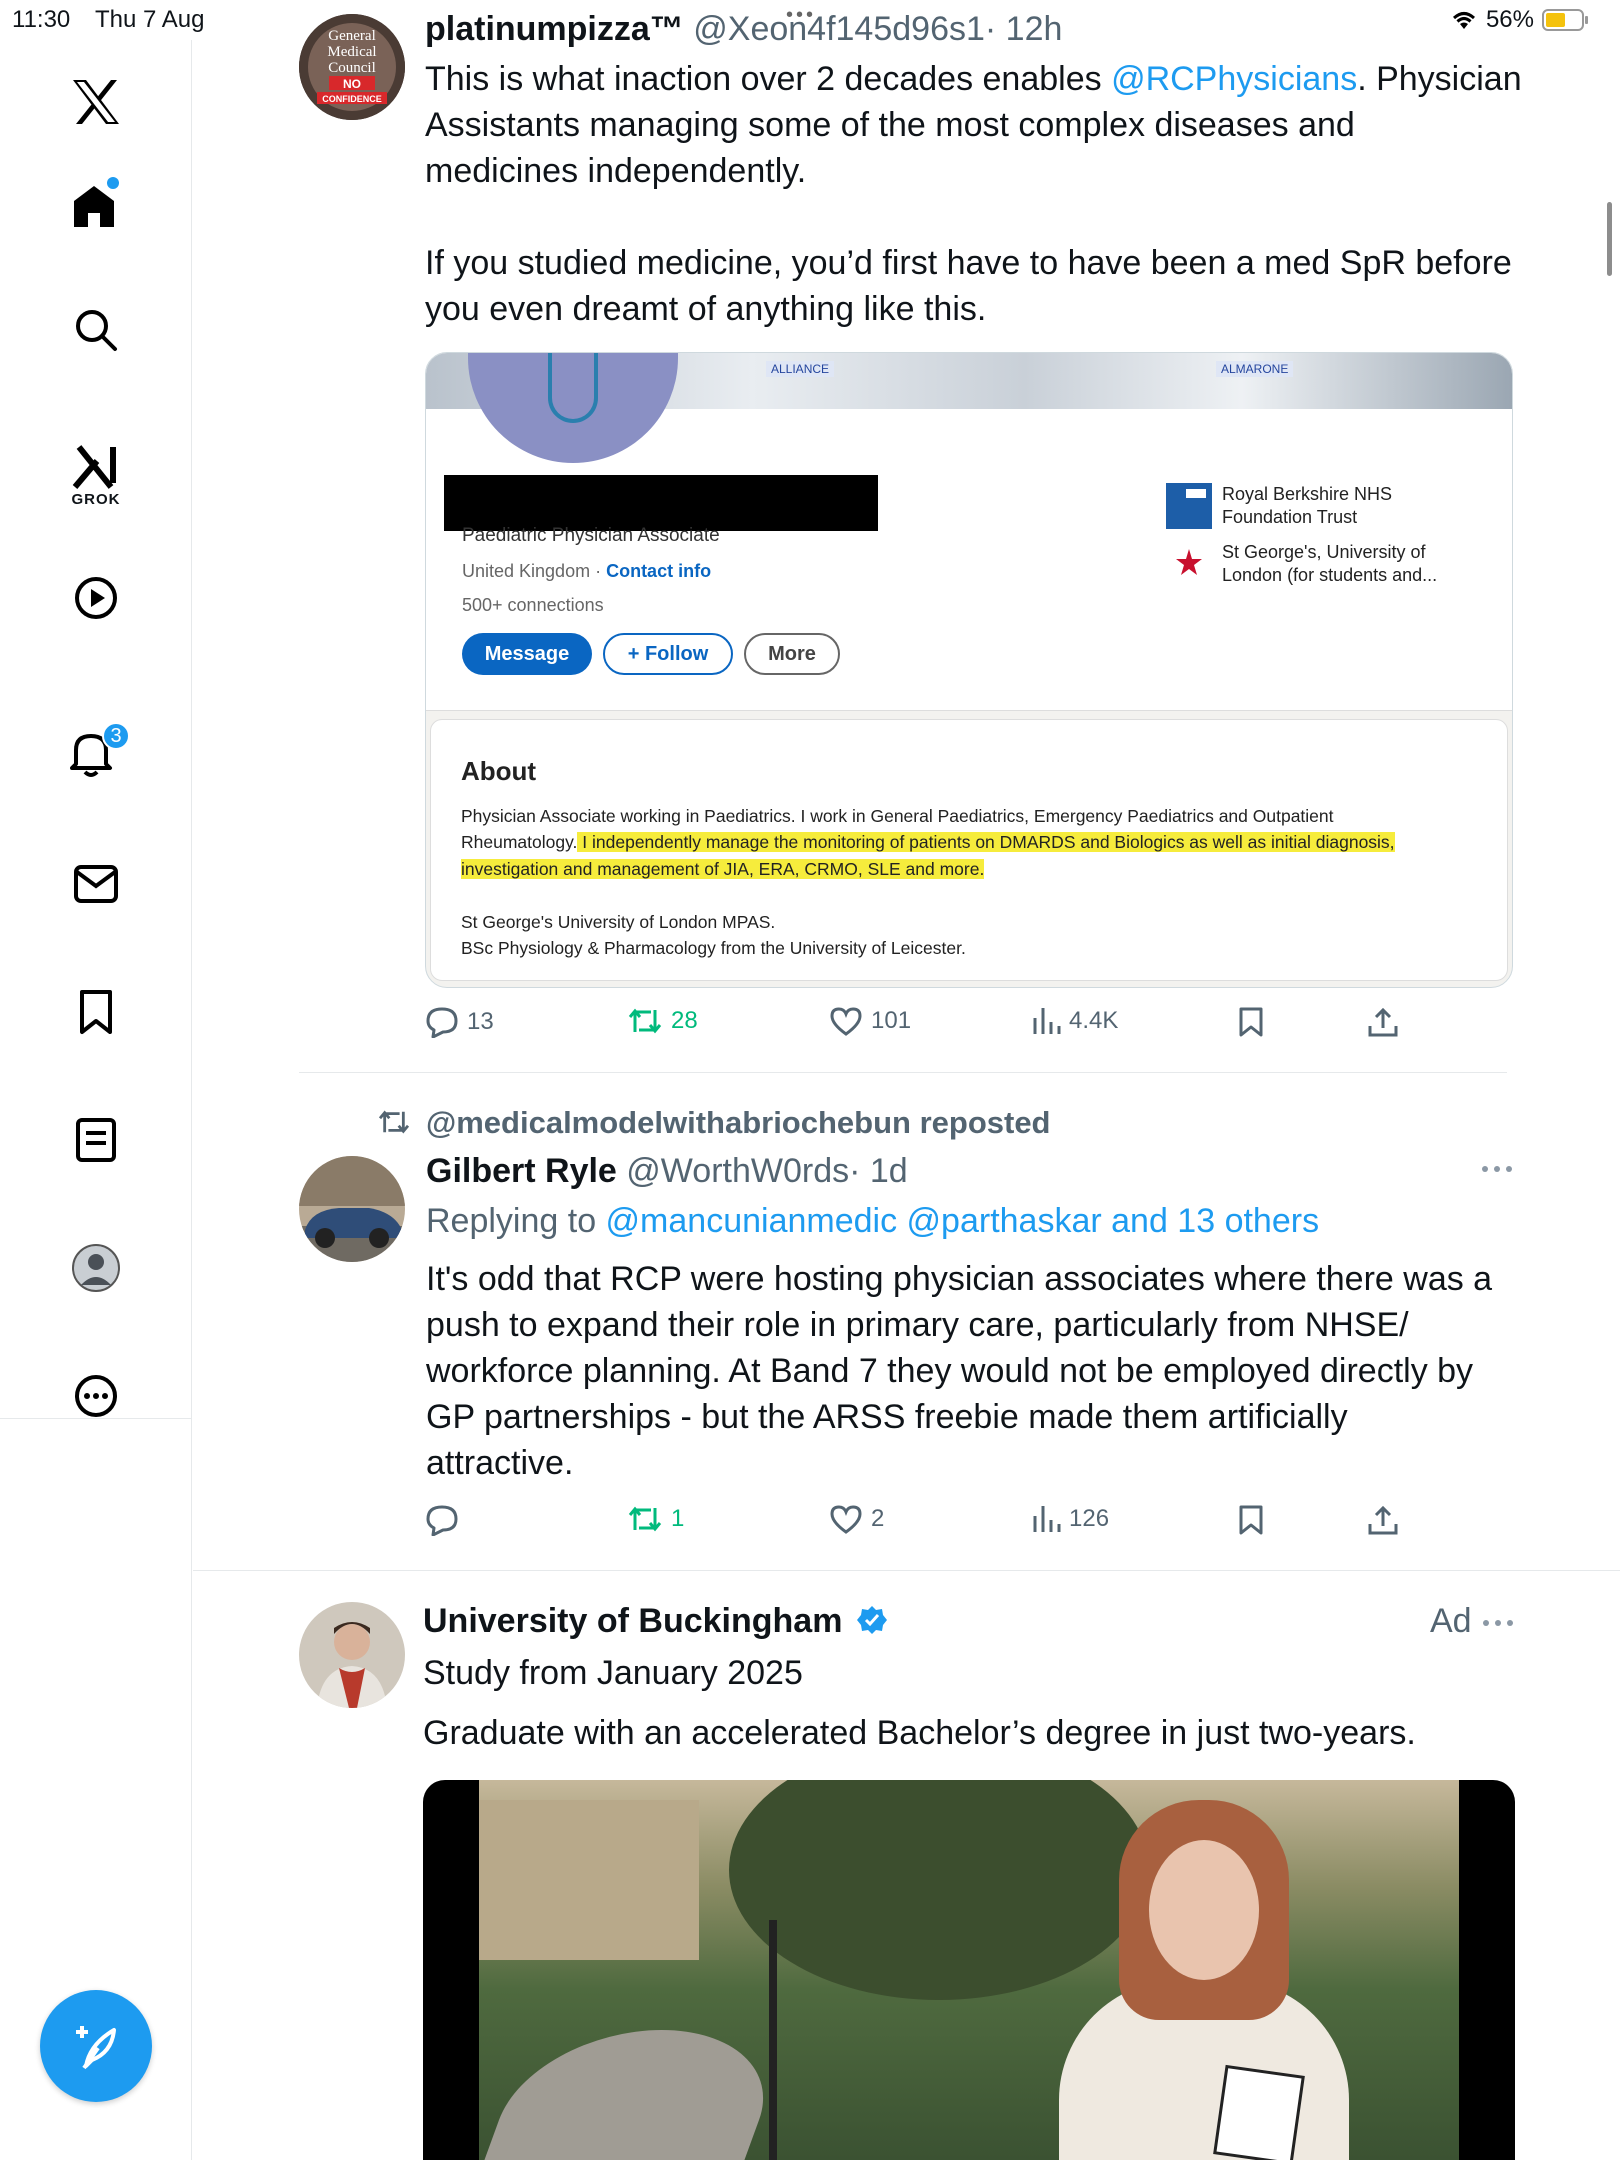 The height and width of the screenshot is (2160, 1620). I want to click on avatar-text-1: General, so click(351, 36).